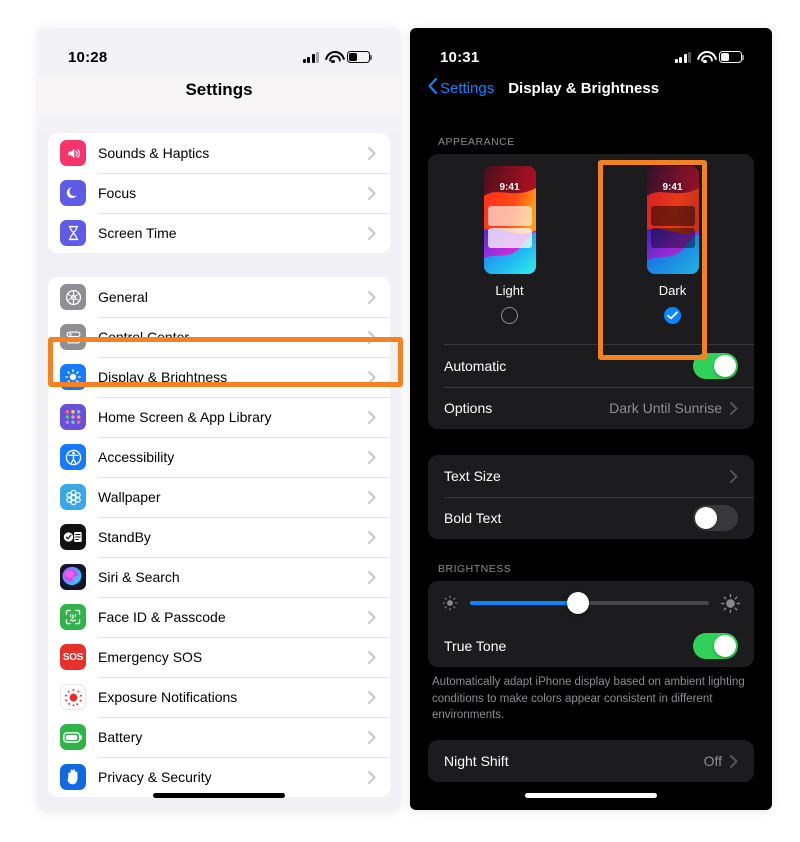  I want to click on settings-row-general: General, so click(219, 297).